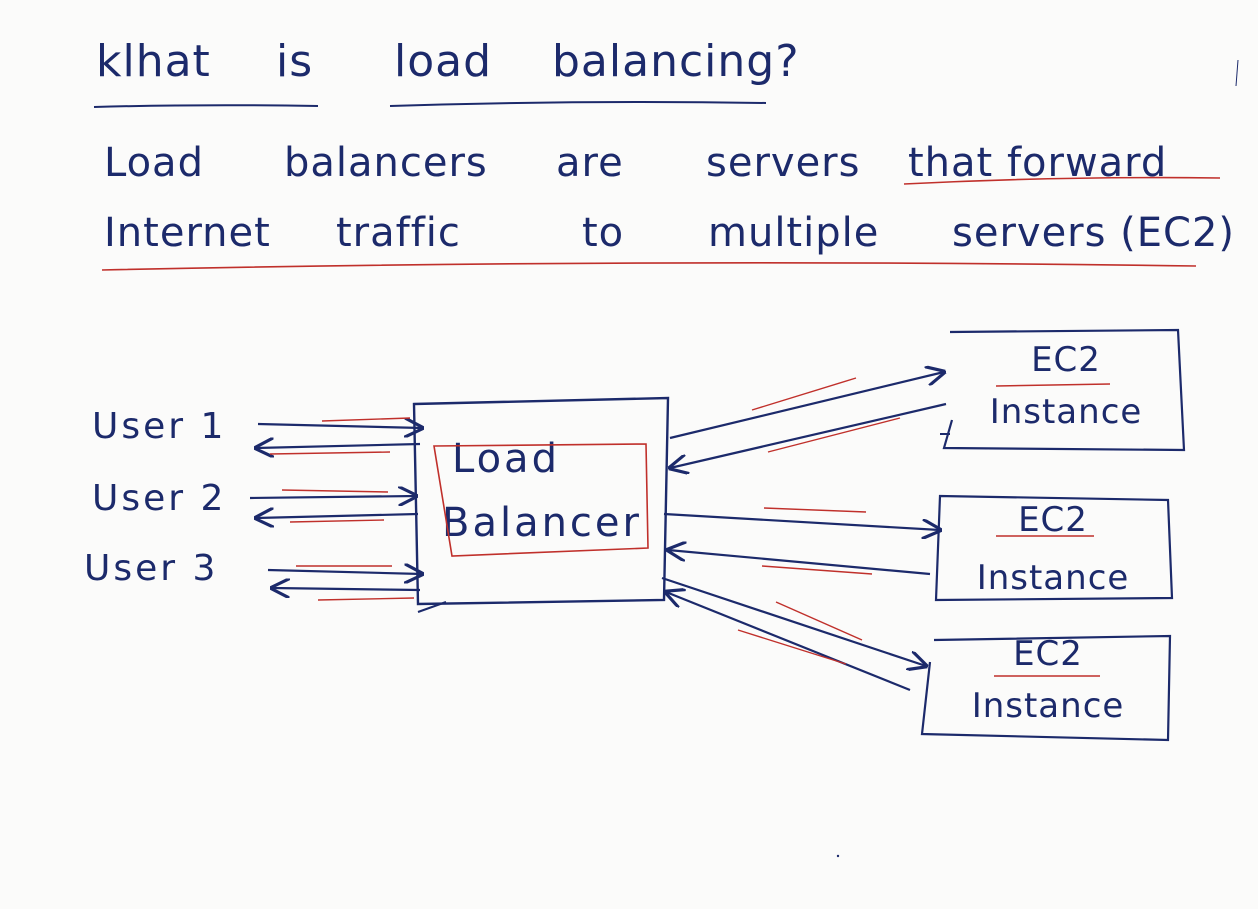  Describe the element at coordinates (332, 497) in the screenshot. I see `user-2-request-arrow` at that location.